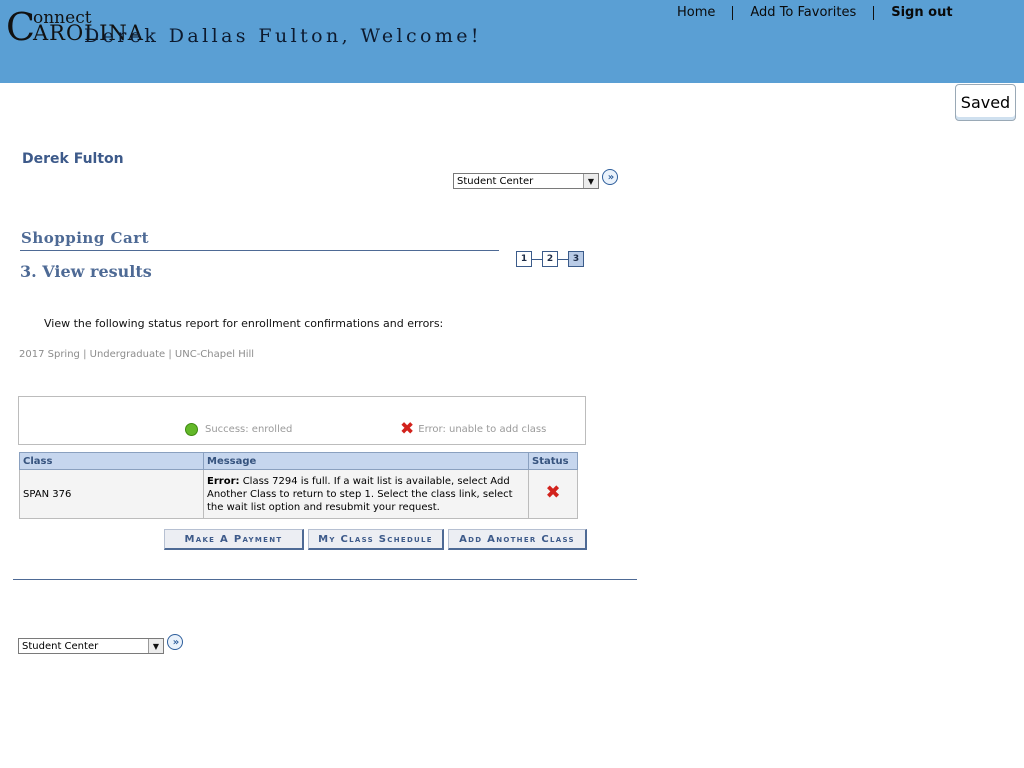  I want to click on step-2: 2, so click(550, 259).